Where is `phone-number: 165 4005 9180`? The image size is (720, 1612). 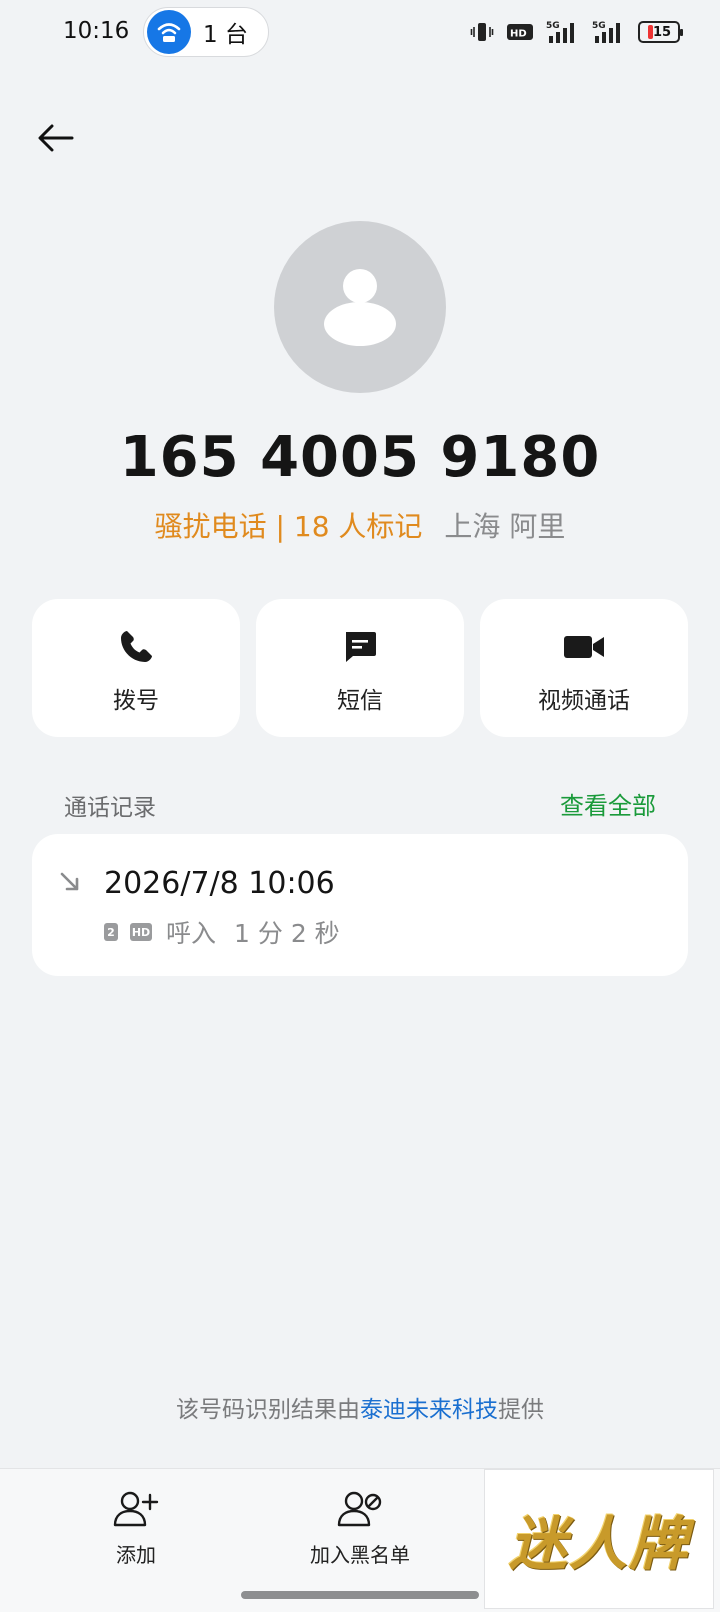 phone-number: 165 4005 9180 is located at coordinates (360, 457).